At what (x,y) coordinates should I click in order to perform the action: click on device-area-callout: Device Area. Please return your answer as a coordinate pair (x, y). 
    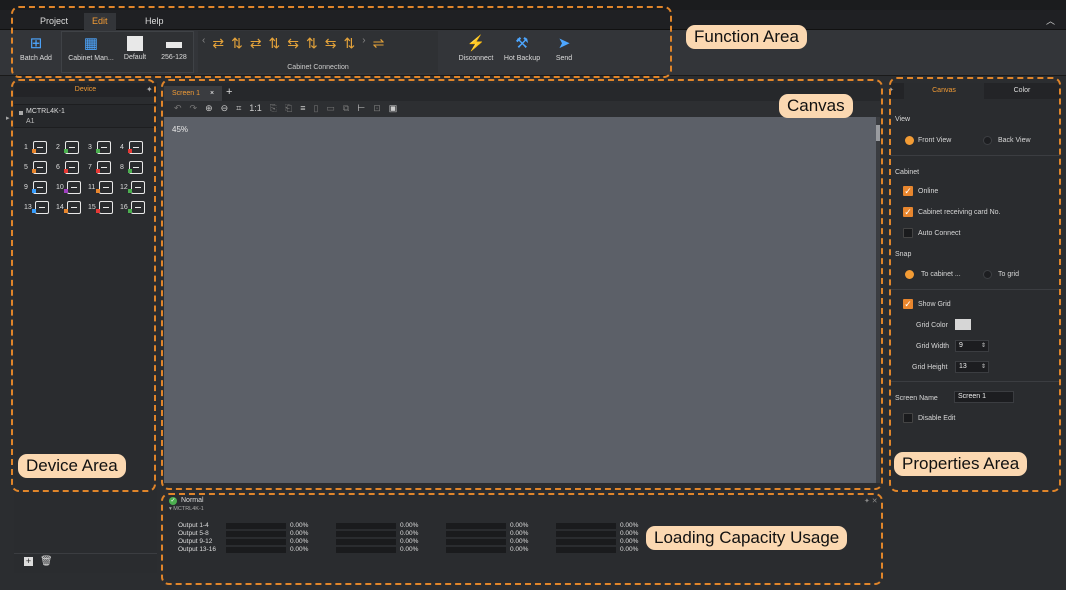
    Looking at the image, I should click on (72, 466).